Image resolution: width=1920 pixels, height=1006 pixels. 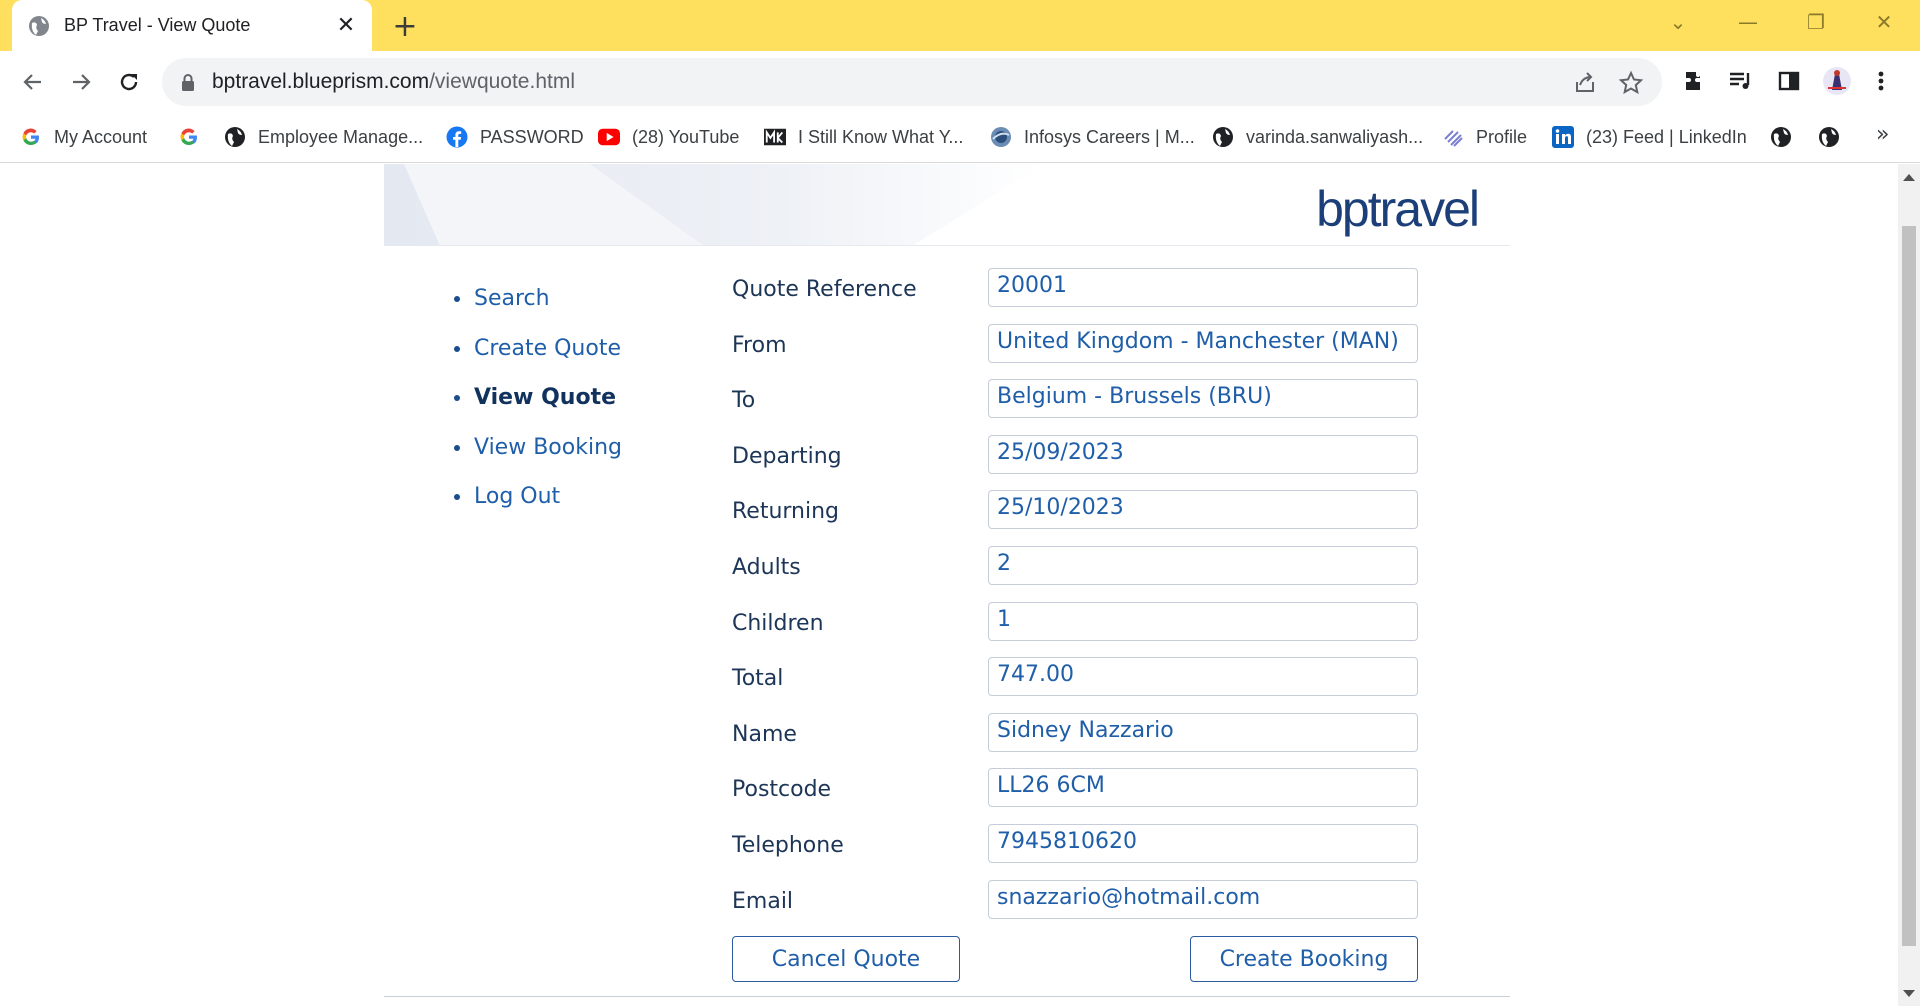 I want to click on nav-item-view-booking: View Booking, so click(x=538, y=448).